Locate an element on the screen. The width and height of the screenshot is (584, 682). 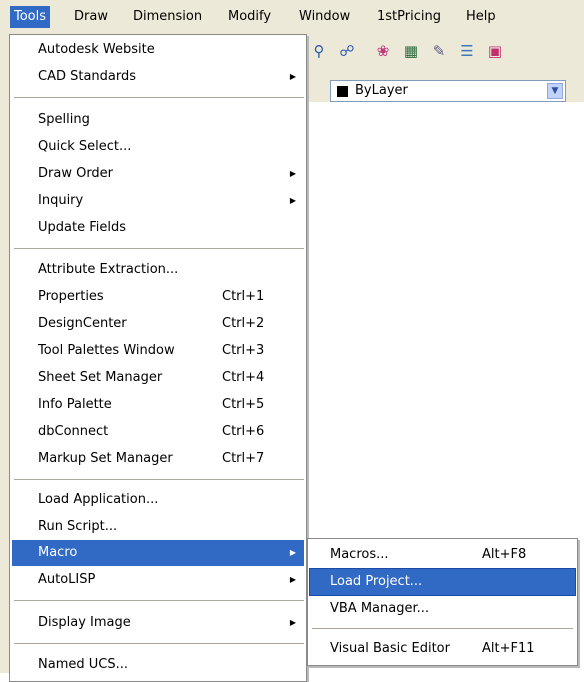
menu-item-inquiry: Inquiry ▶ is located at coordinates (158, 201).